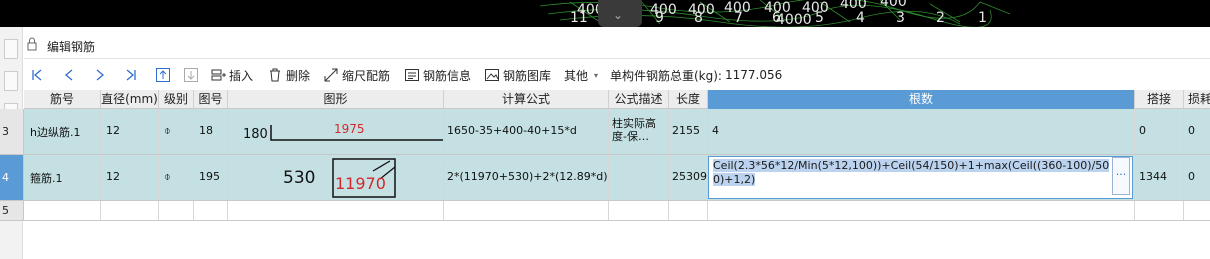 This screenshot has height=259, width=1210. What do you see at coordinates (738, 18) in the screenshot?
I see `cad-axis-num: 7` at bounding box center [738, 18].